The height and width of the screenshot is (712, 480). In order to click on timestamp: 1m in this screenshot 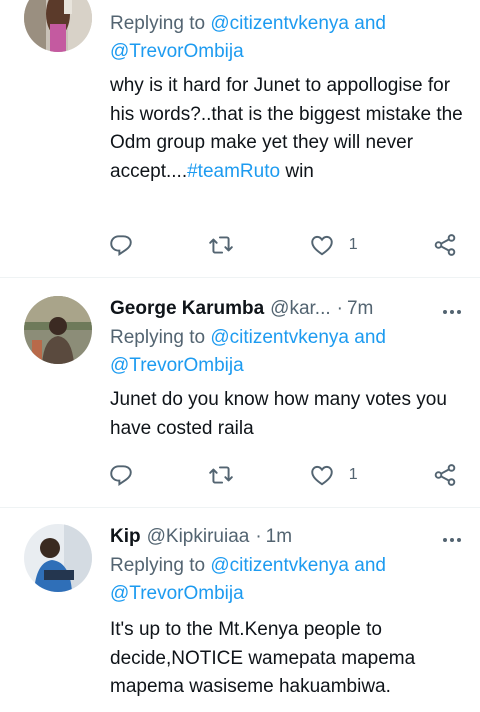, I will do `click(279, 537)`.